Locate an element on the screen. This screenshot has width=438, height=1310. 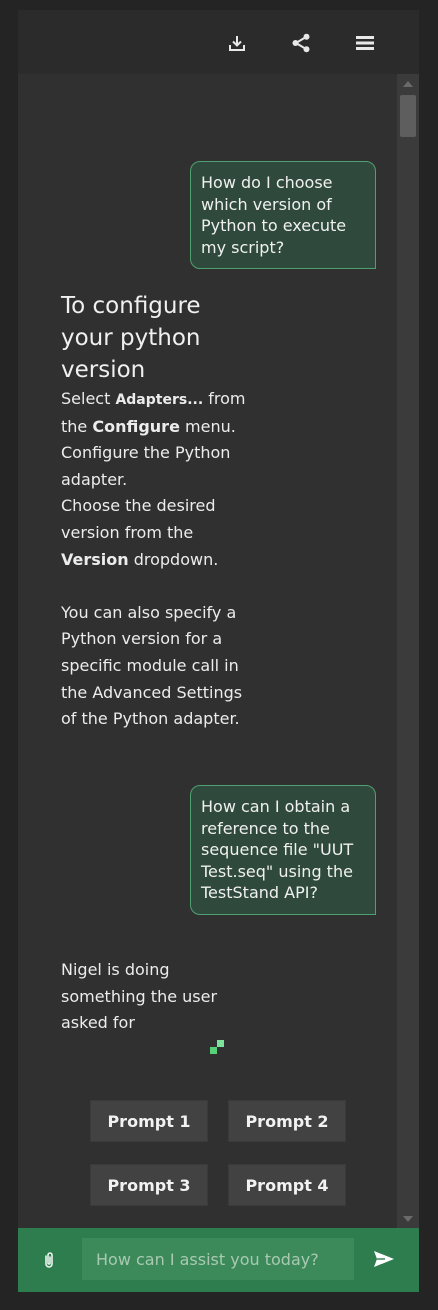
send-button is located at coordinates (384, 1259).